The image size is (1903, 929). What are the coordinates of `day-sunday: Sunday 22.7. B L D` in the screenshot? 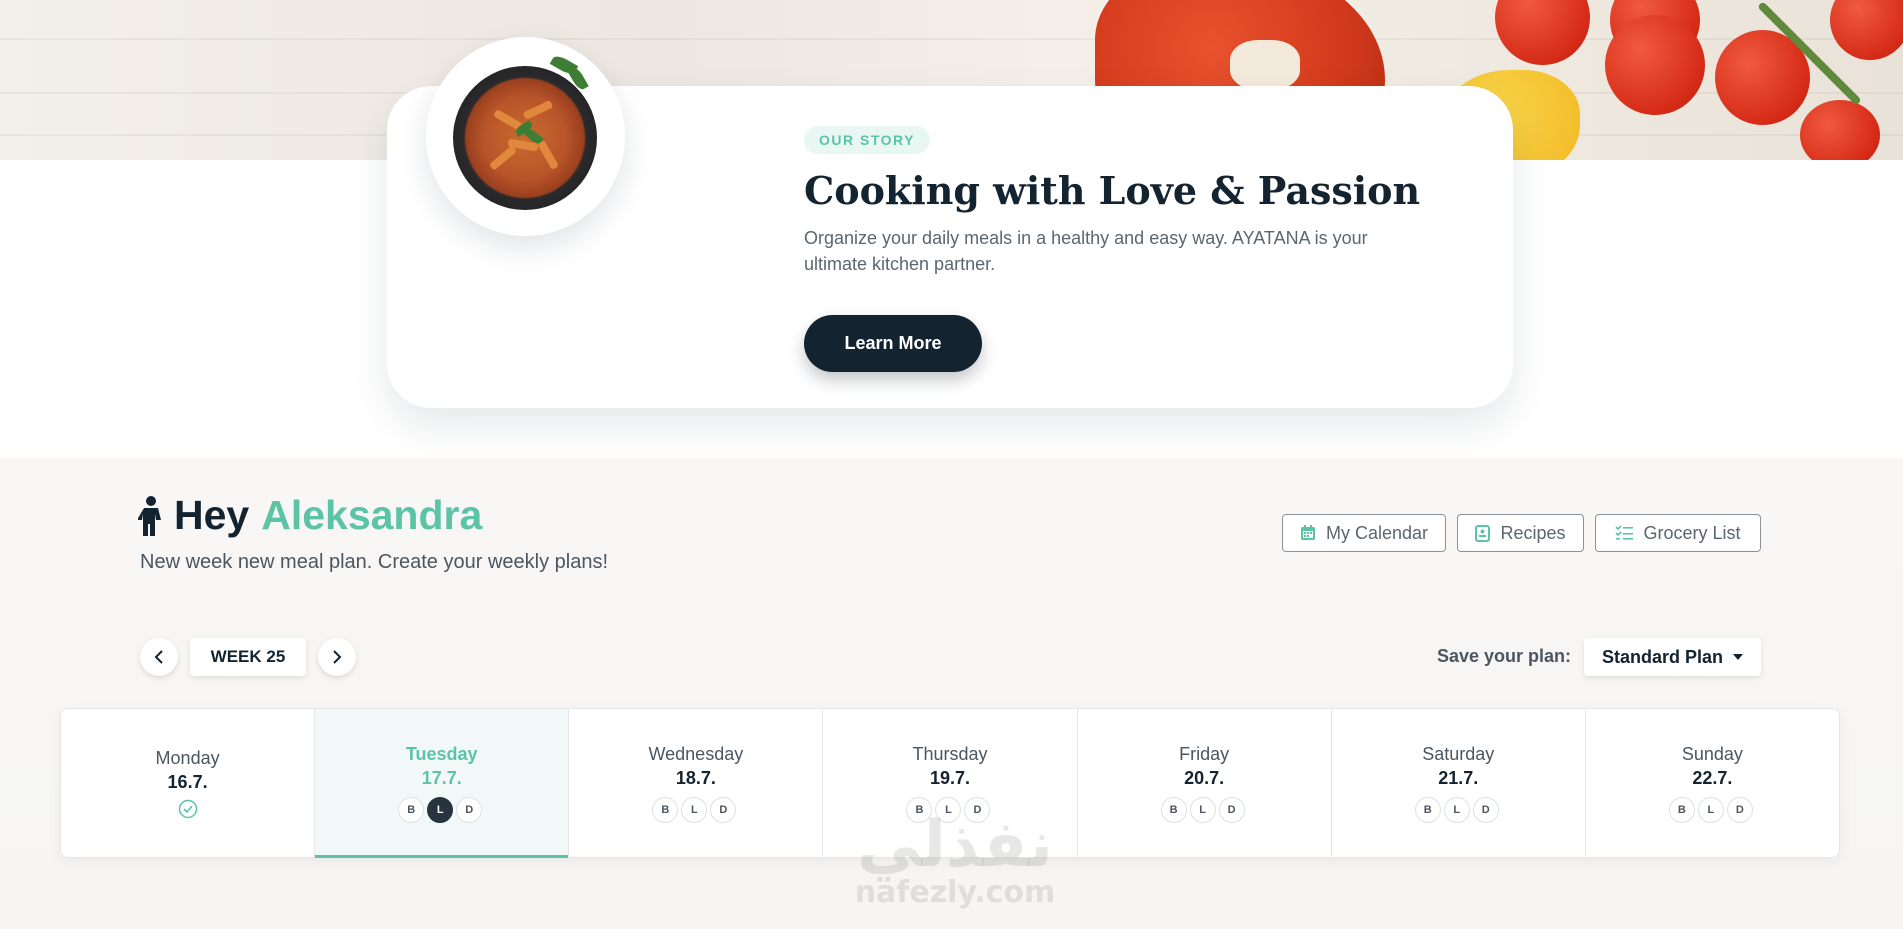 It's located at (1712, 783).